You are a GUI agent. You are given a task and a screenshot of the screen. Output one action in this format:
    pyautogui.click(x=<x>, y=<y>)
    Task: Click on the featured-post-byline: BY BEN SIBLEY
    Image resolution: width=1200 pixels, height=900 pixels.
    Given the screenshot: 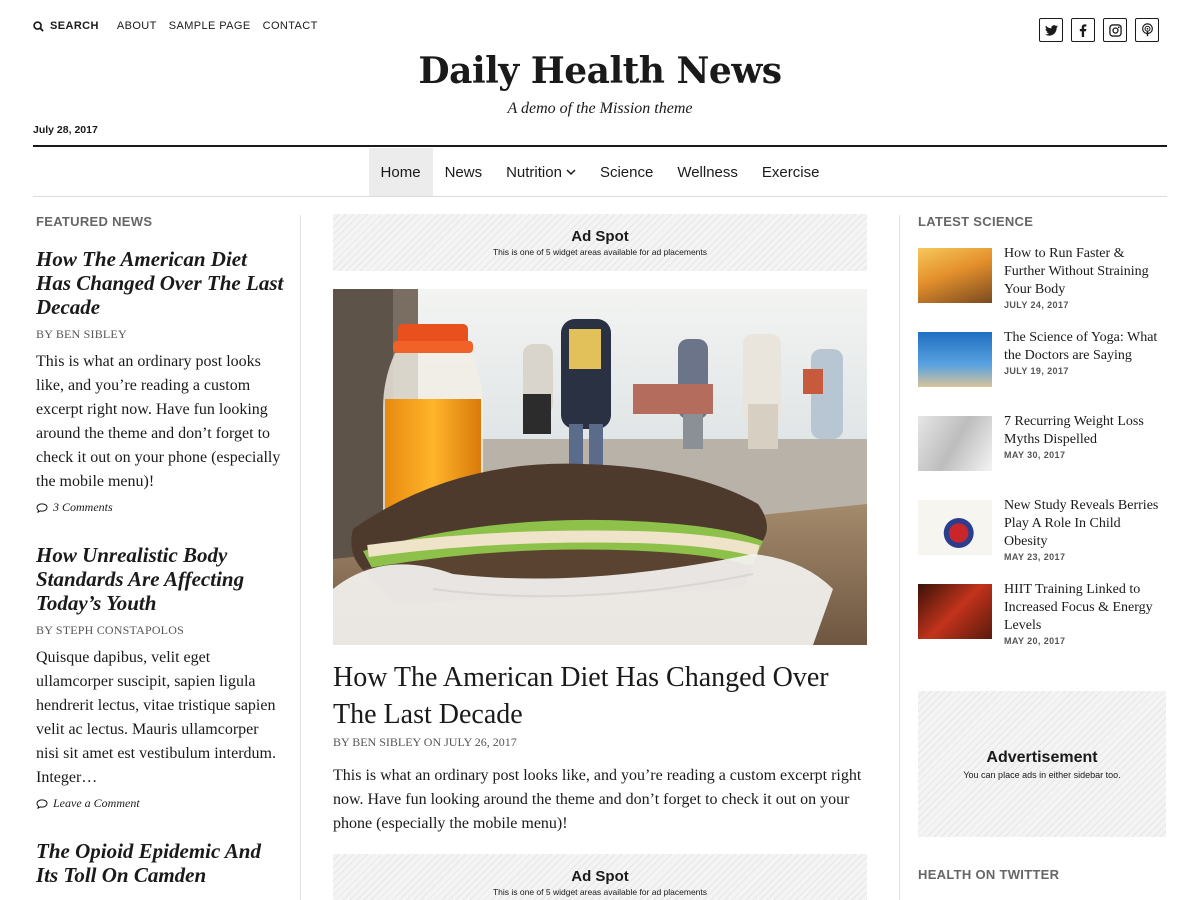 What is the action you would take?
    pyautogui.click(x=81, y=334)
    